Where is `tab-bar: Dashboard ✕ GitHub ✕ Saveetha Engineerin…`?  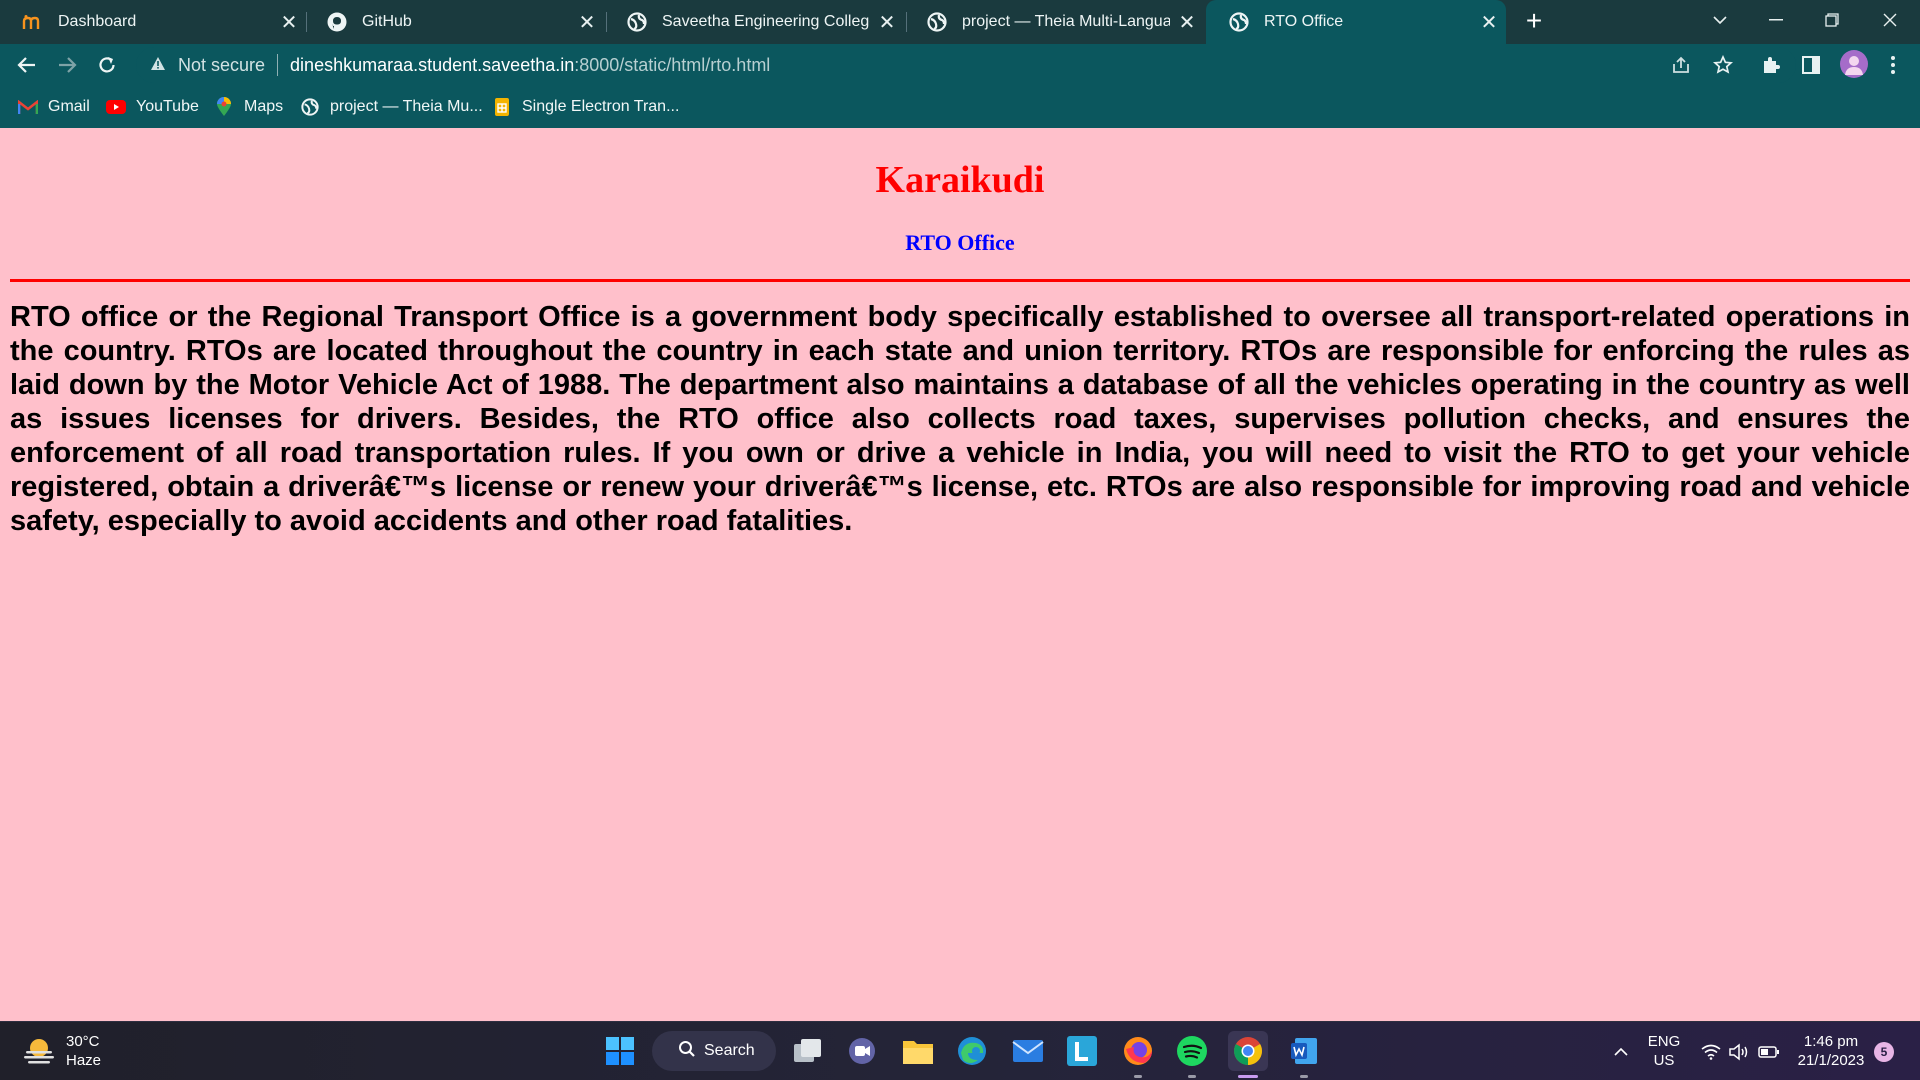 tab-bar: Dashboard ✕ GitHub ✕ Saveetha Engineerin… is located at coordinates (960, 22).